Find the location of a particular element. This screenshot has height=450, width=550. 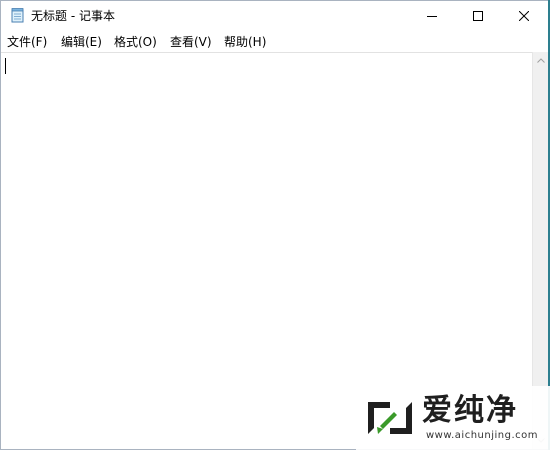

menu-view: 查看(V) is located at coordinates (191, 42).